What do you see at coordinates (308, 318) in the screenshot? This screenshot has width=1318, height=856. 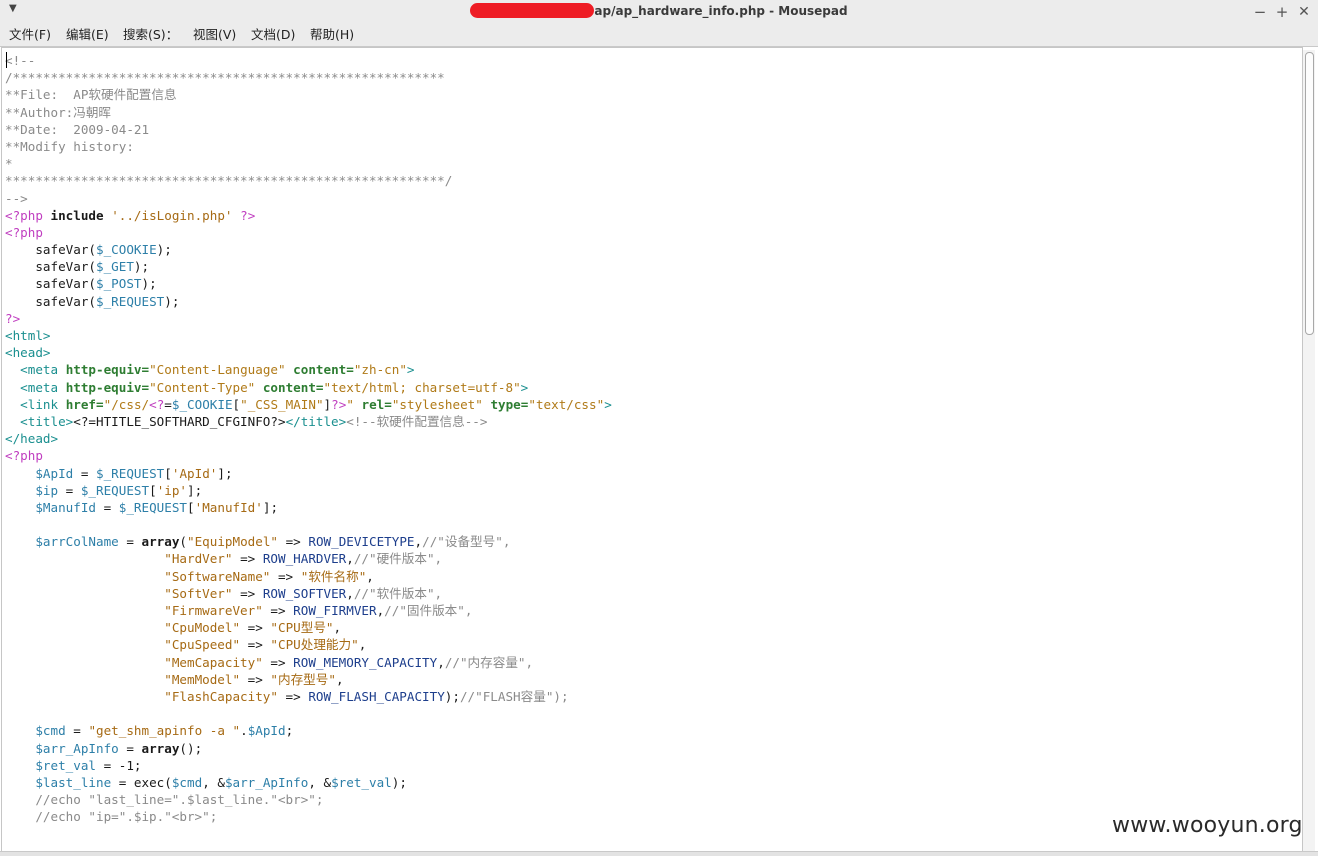 I see `code-line: ?>` at bounding box center [308, 318].